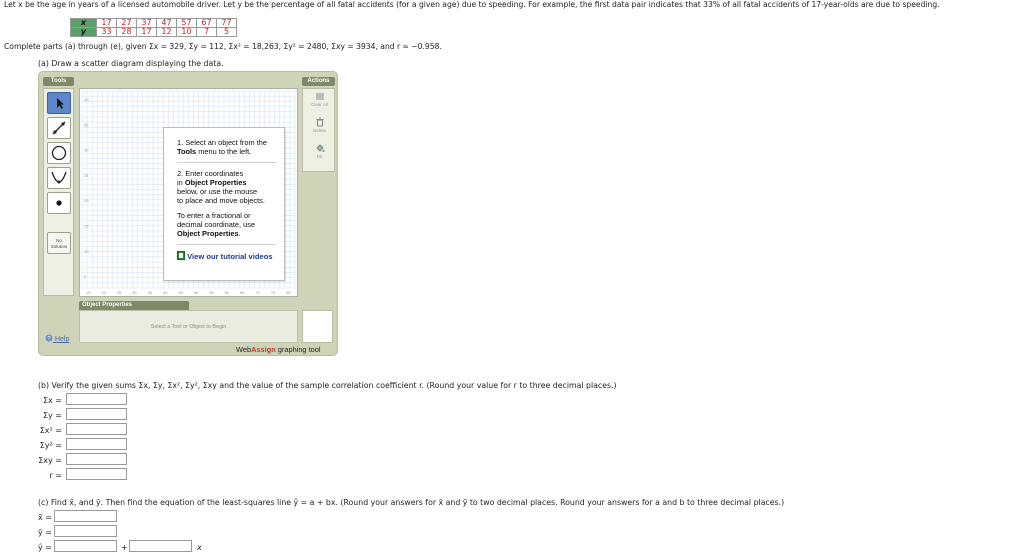  I want to click on sum-x-squared-input, so click(96, 429).